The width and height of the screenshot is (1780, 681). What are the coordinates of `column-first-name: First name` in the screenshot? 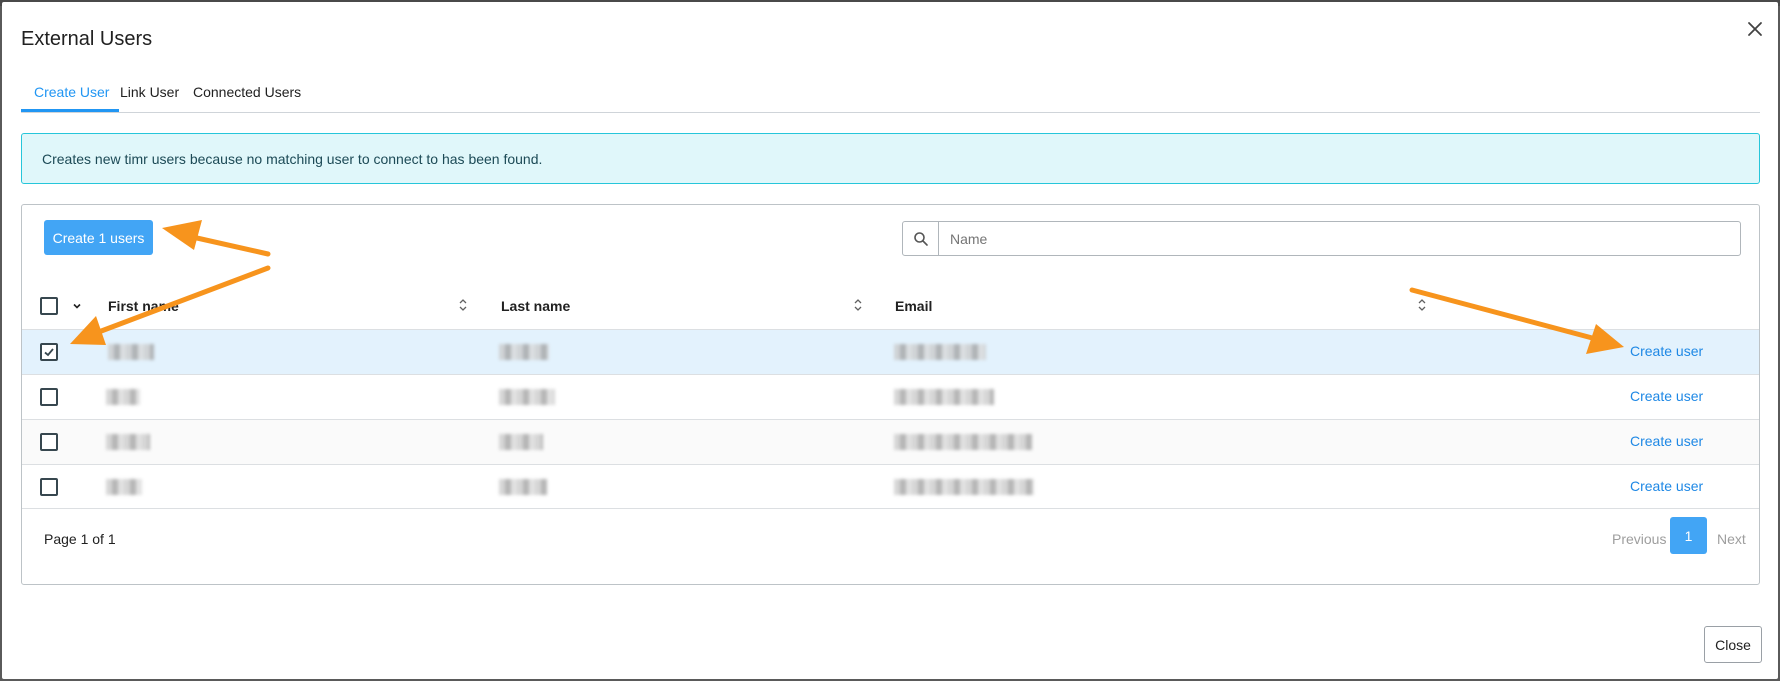 It's located at (143, 306).